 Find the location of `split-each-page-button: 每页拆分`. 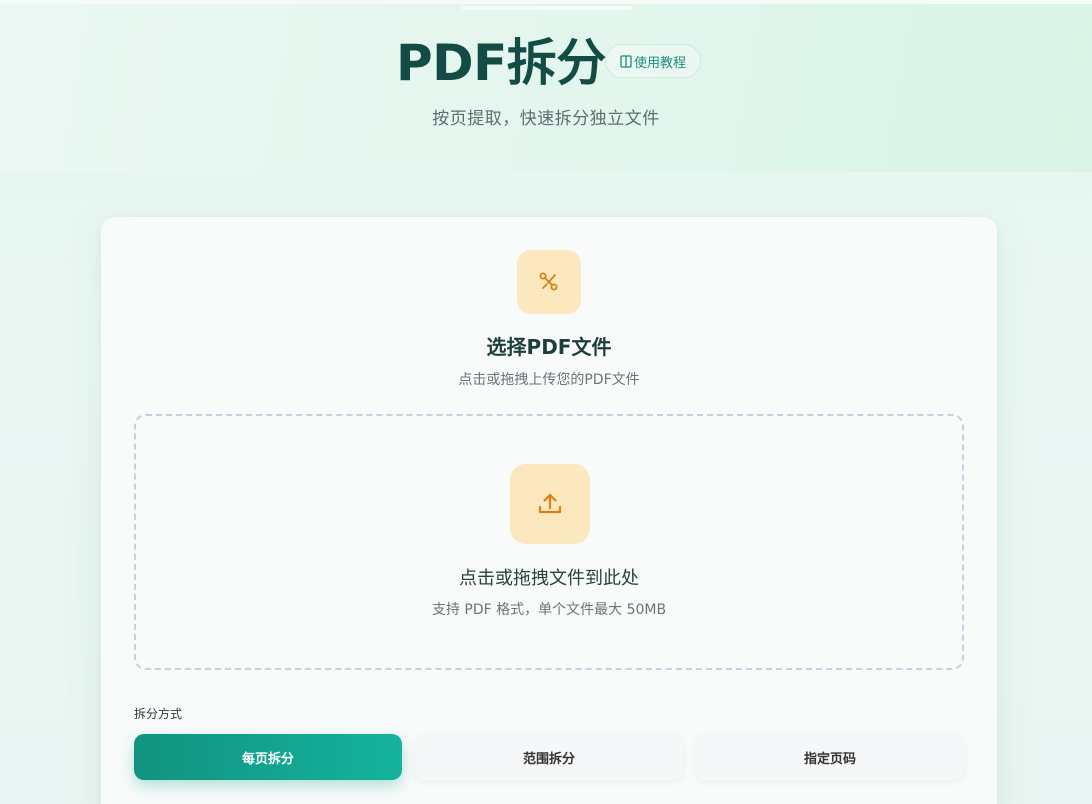

split-each-page-button: 每页拆分 is located at coordinates (268, 757).